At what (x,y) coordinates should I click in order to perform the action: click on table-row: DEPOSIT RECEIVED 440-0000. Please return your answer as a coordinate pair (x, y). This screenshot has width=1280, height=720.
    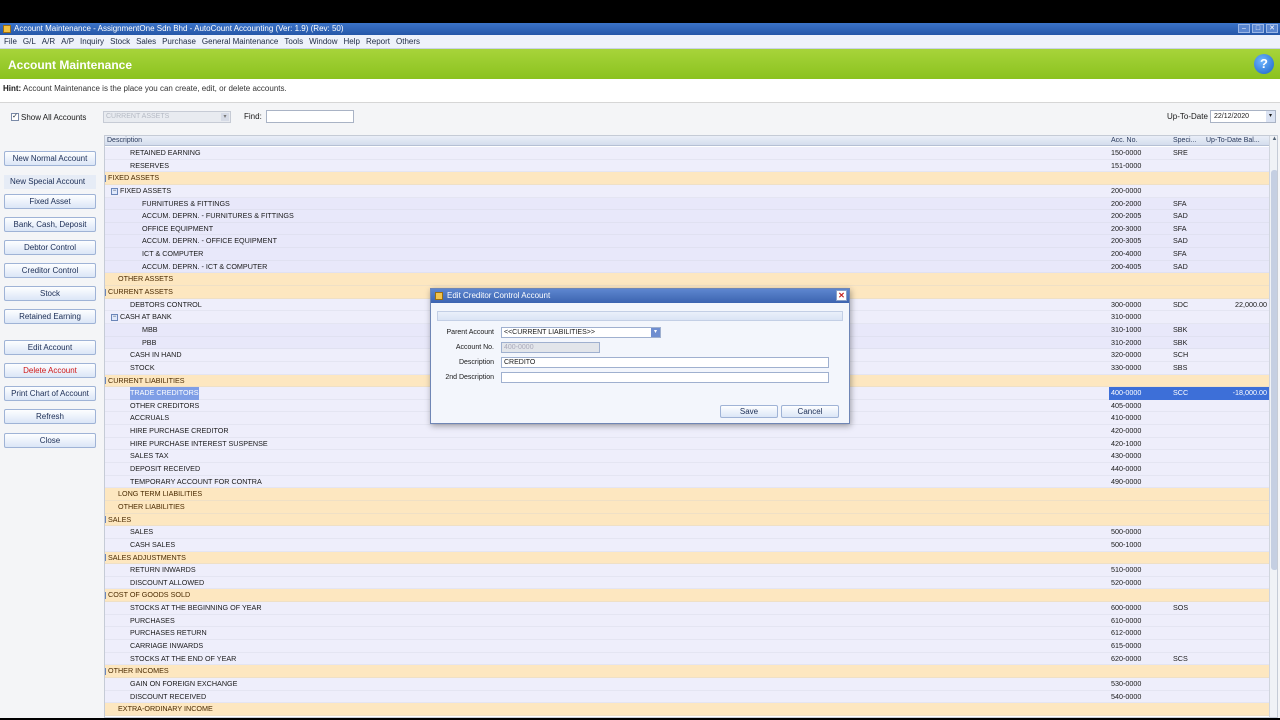
    Looking at the image, I should click on (687, 469).